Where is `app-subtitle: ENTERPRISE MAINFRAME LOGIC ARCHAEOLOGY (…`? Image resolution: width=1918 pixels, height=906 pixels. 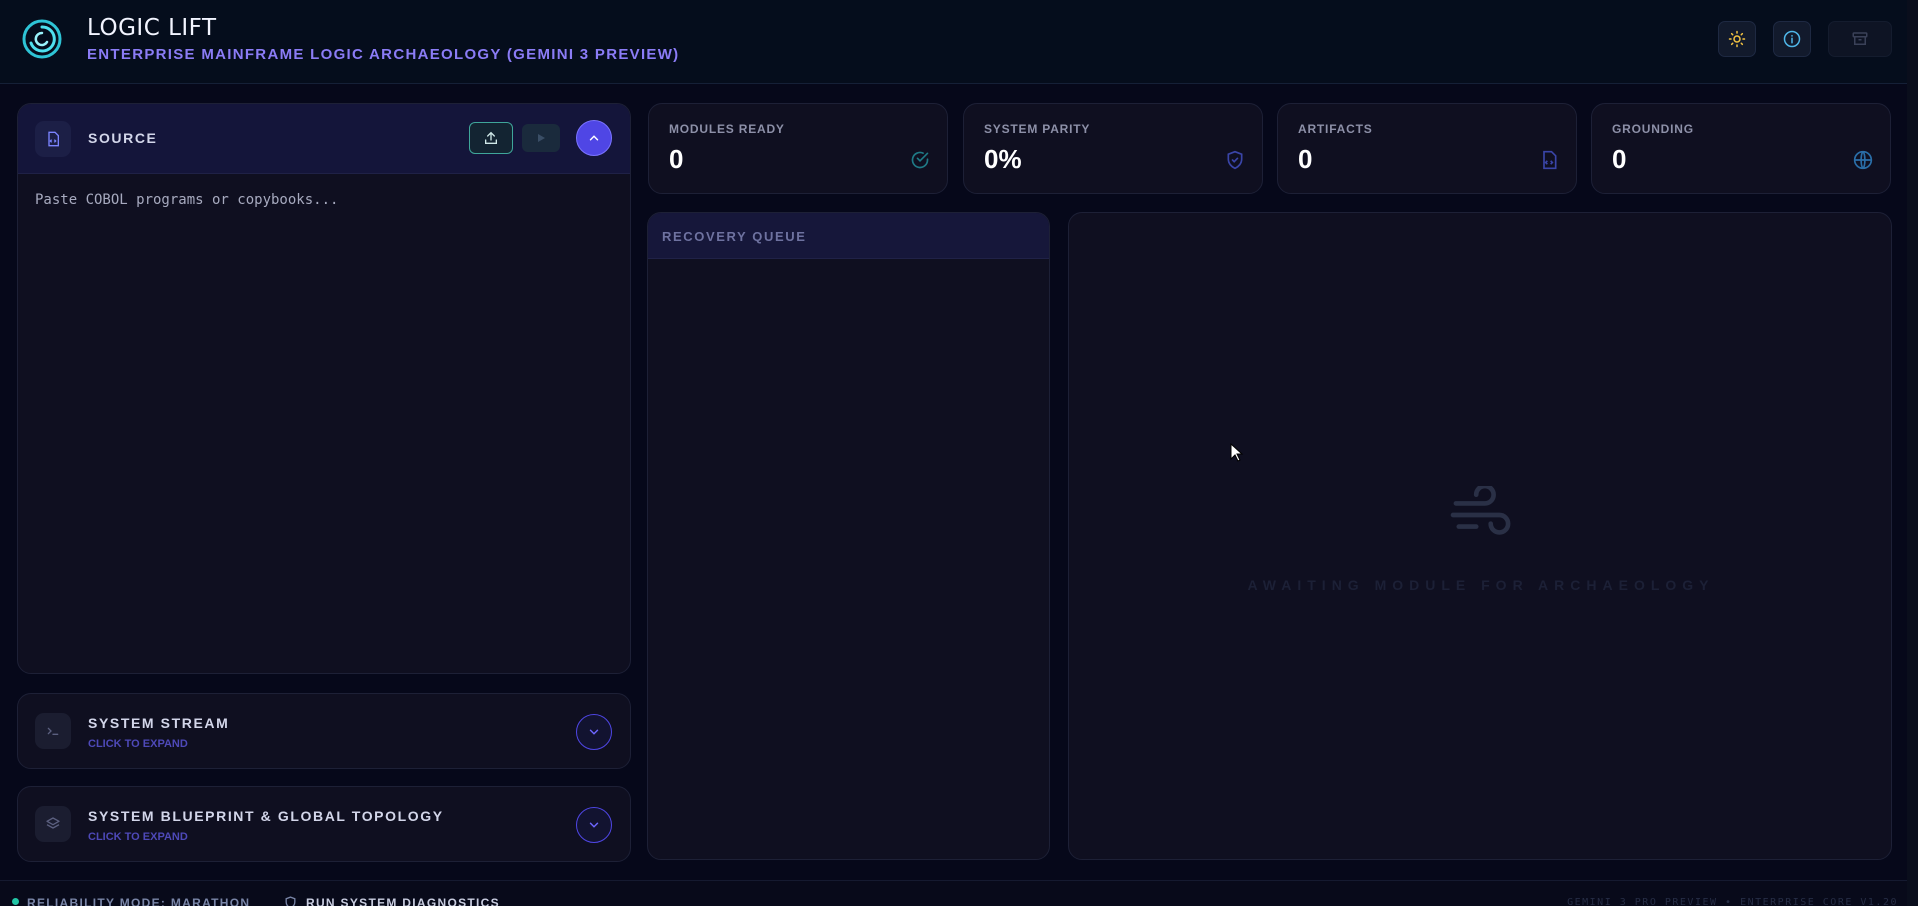 app-subtitle: ENTERPRISE MAINFRAME LOGIC ARCHAEOLOGY (… is located at coordinates (383, 54).